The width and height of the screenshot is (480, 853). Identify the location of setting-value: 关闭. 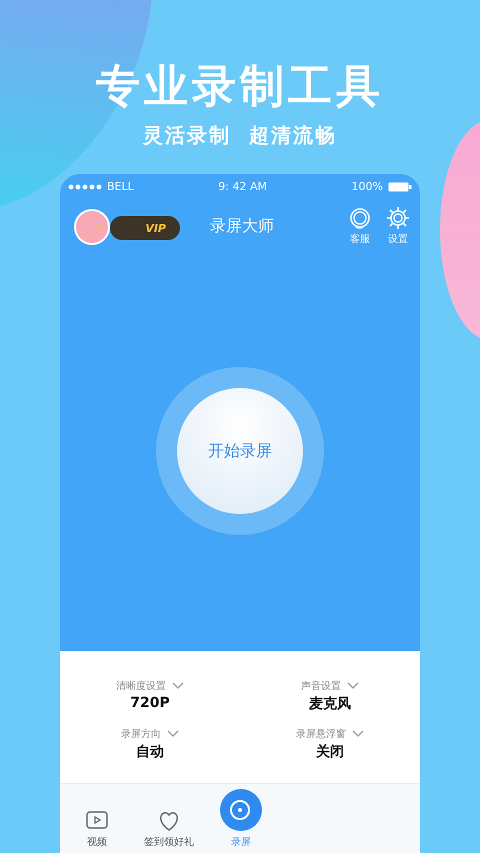
(330, 752).